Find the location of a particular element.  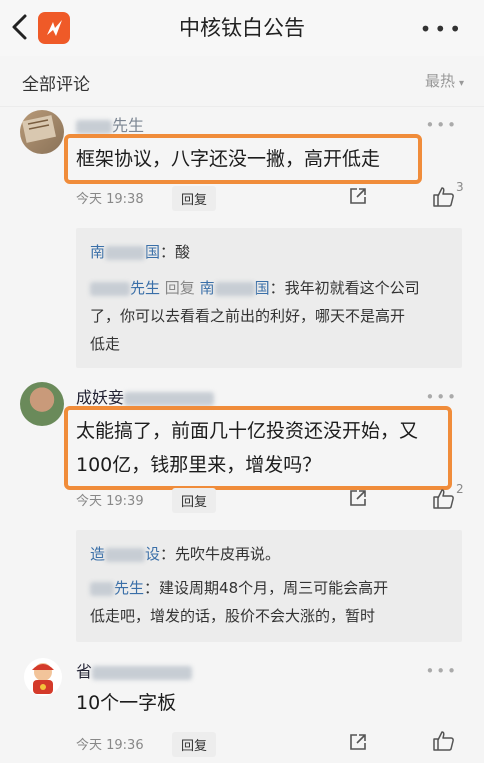

reply-item: 造设：先吹牛皮再说。 is located at coordinates (271, 554).